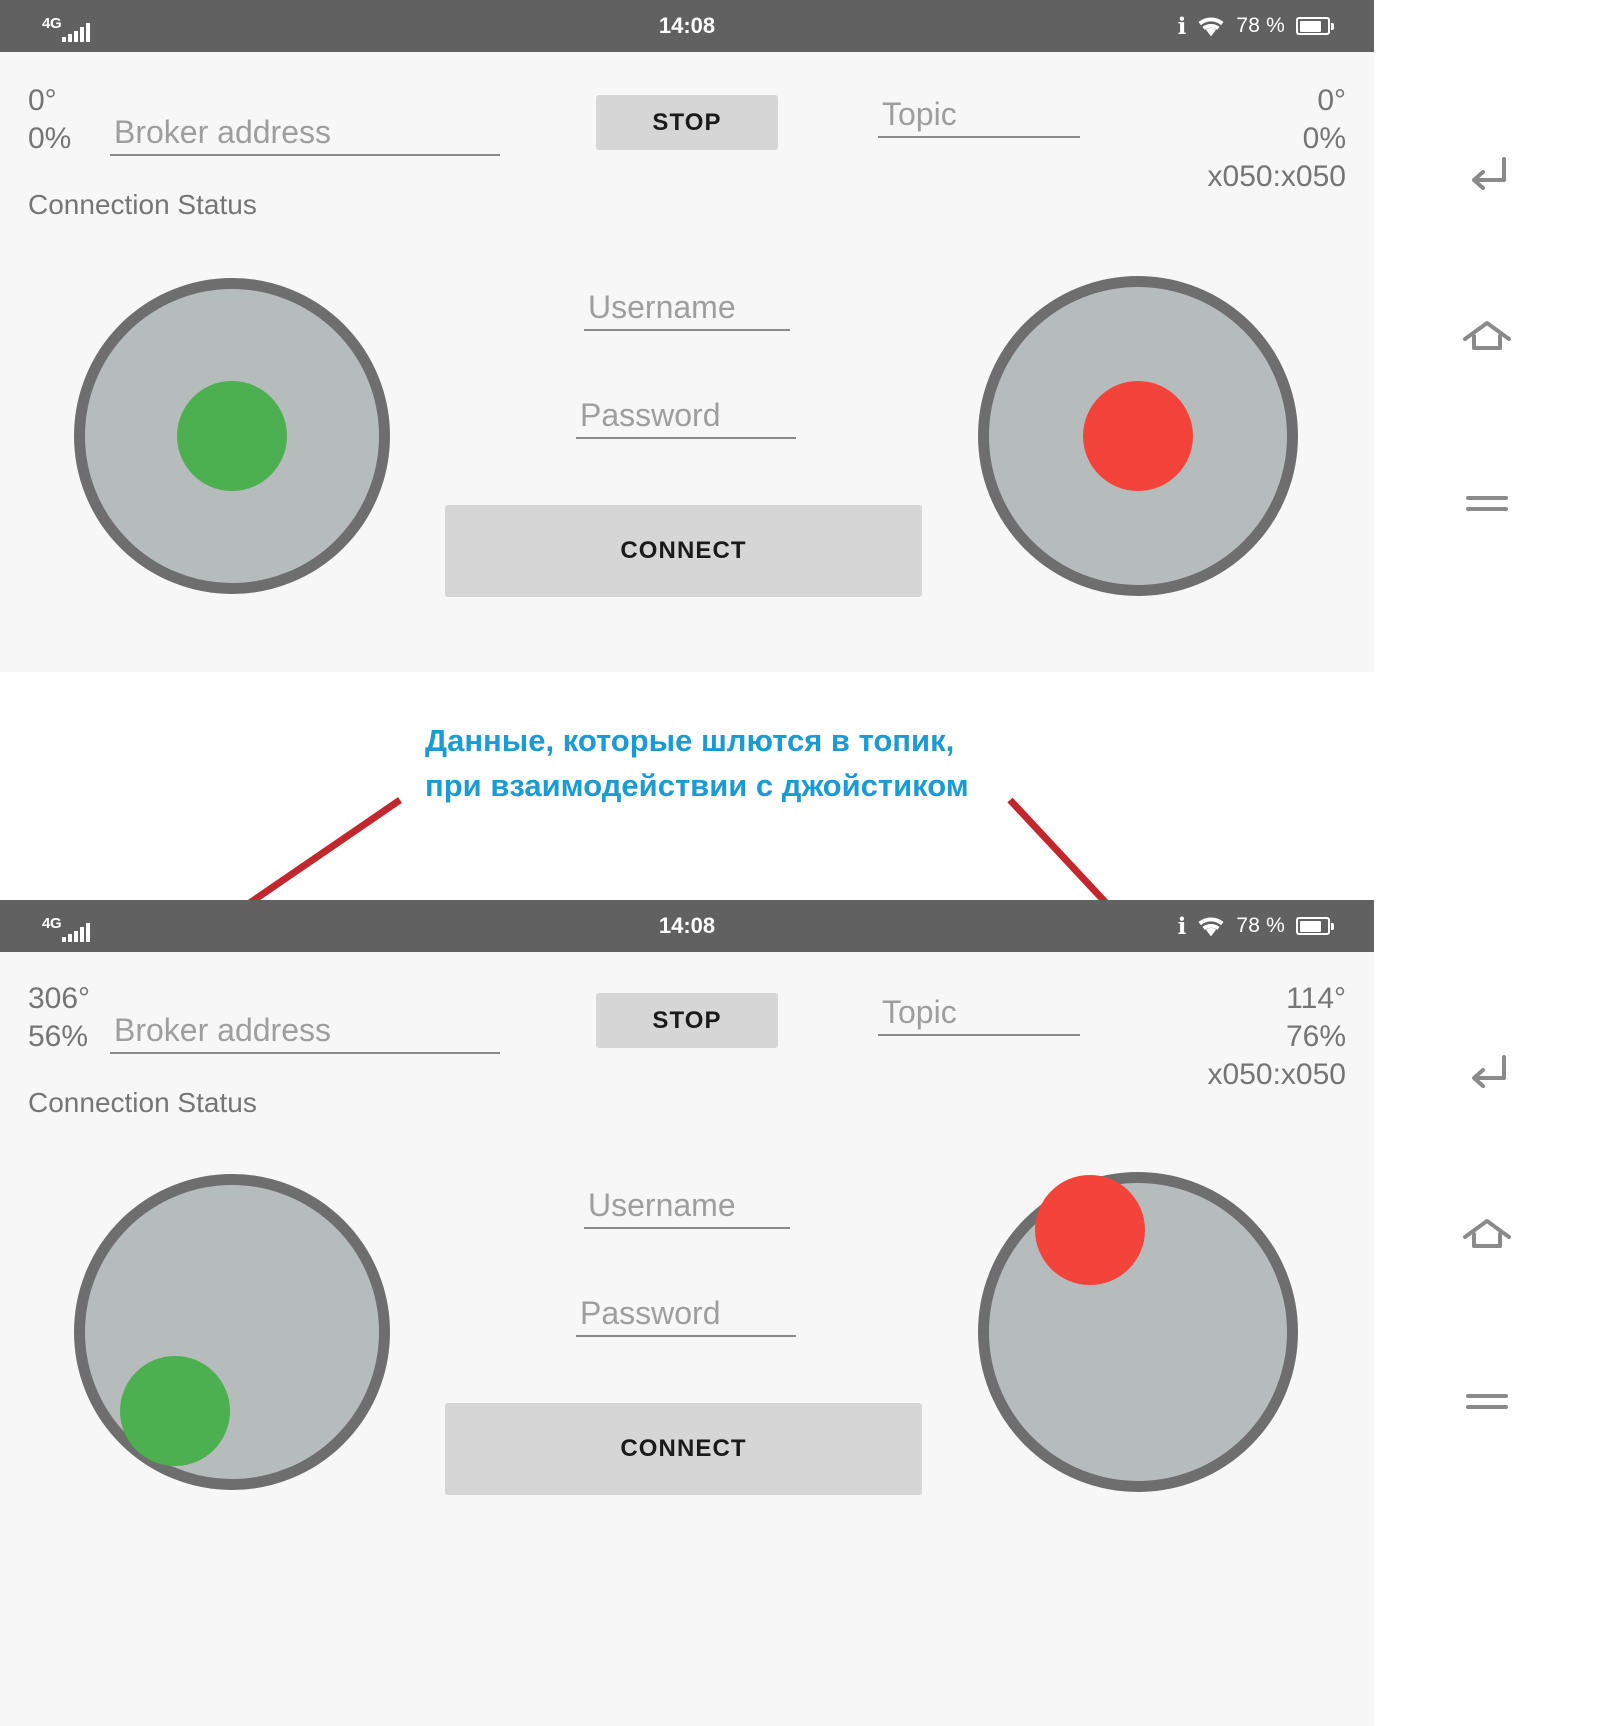  What do you see at coordinates (687, 122) in the screenshot?
I see `stop-button: STOP` at bounding box center [687, 122].